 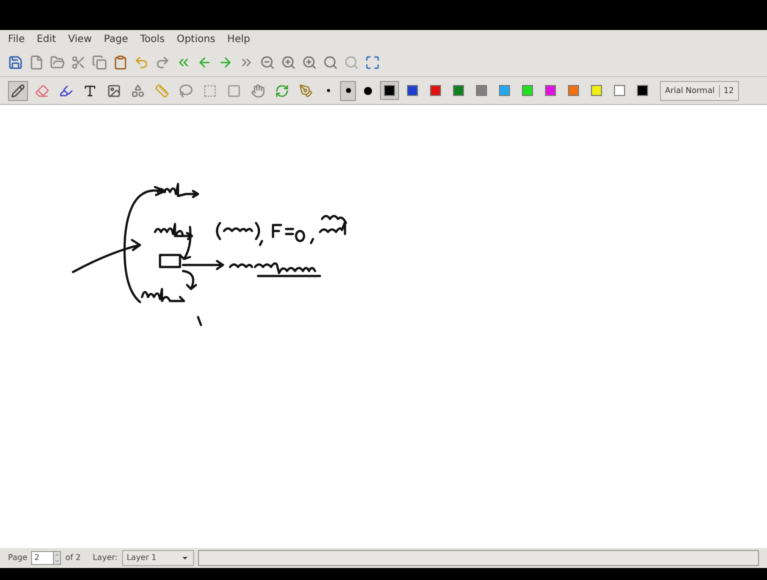 What do you see at coordinates (282, 91) in the screenshot?
I see `refresh-icon` at bounding box center [282, 91].